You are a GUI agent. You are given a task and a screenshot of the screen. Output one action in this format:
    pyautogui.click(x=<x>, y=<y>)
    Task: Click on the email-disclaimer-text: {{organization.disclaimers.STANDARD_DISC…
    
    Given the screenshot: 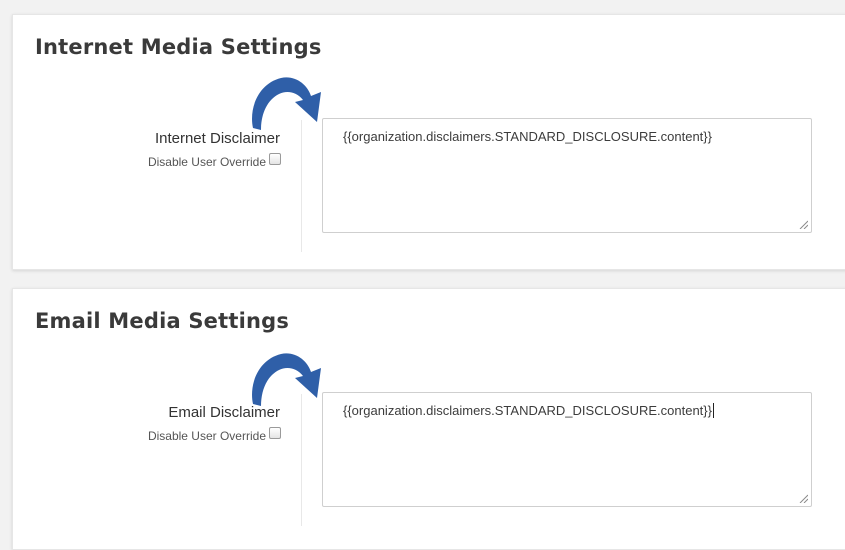 What is the action you would take?
    pyautogui.click(x=527, y=410)
    